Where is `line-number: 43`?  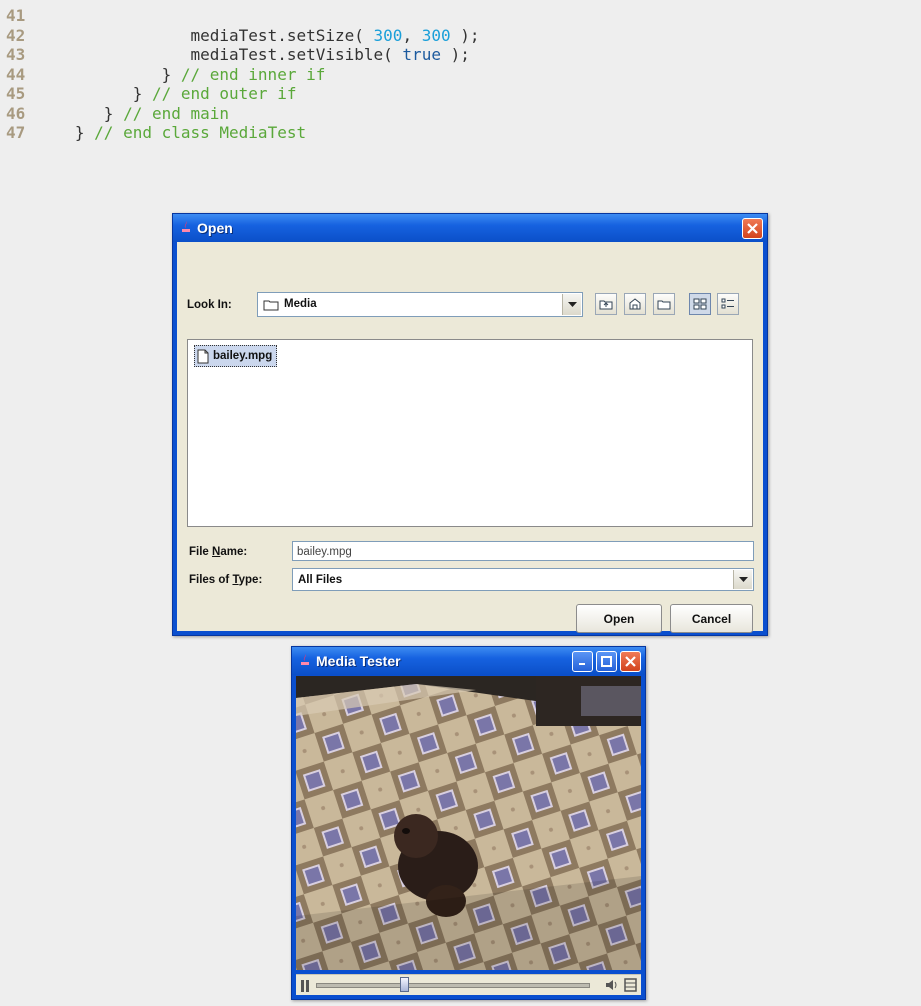 line-number: 43 is located at coordinates (16, 54).